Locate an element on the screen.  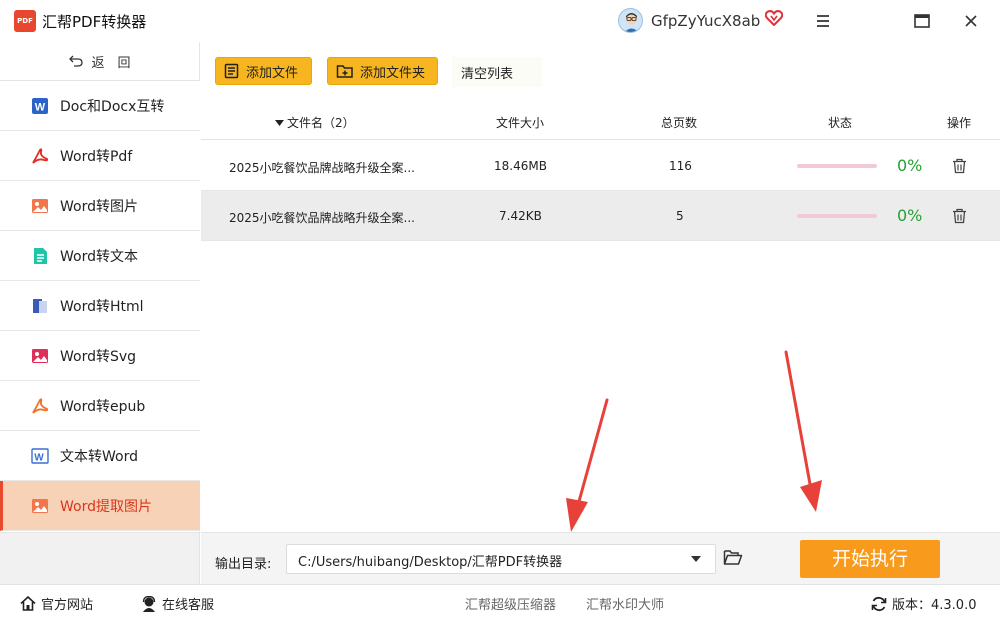
user-avatar is located at coordinates (630, 20).